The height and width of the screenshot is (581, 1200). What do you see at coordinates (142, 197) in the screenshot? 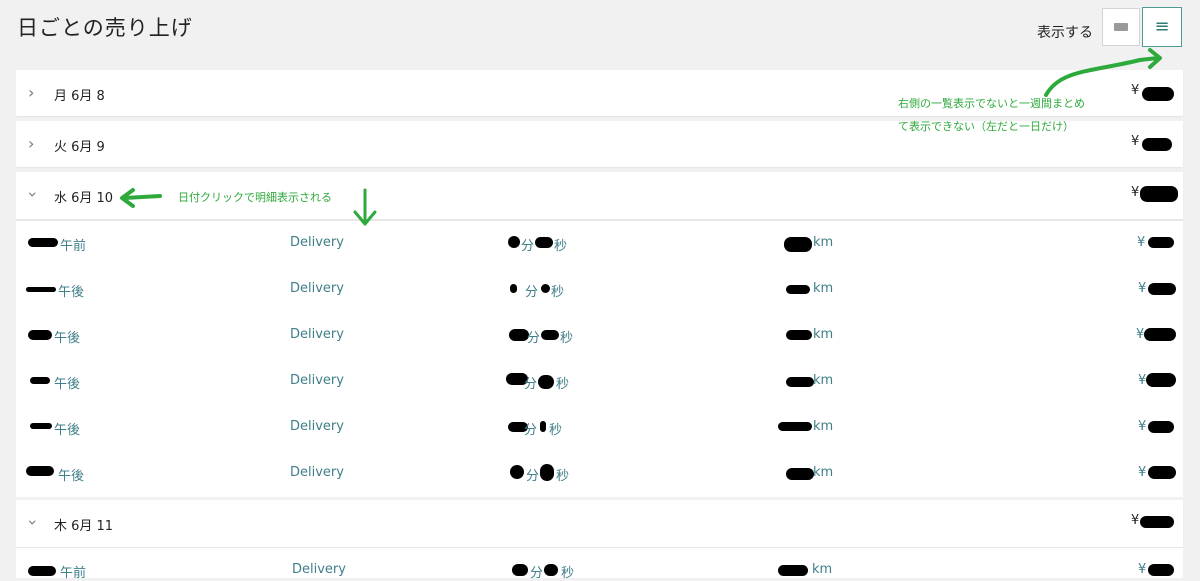
I see `arrow-to-date` at bounding box center [142, 197].